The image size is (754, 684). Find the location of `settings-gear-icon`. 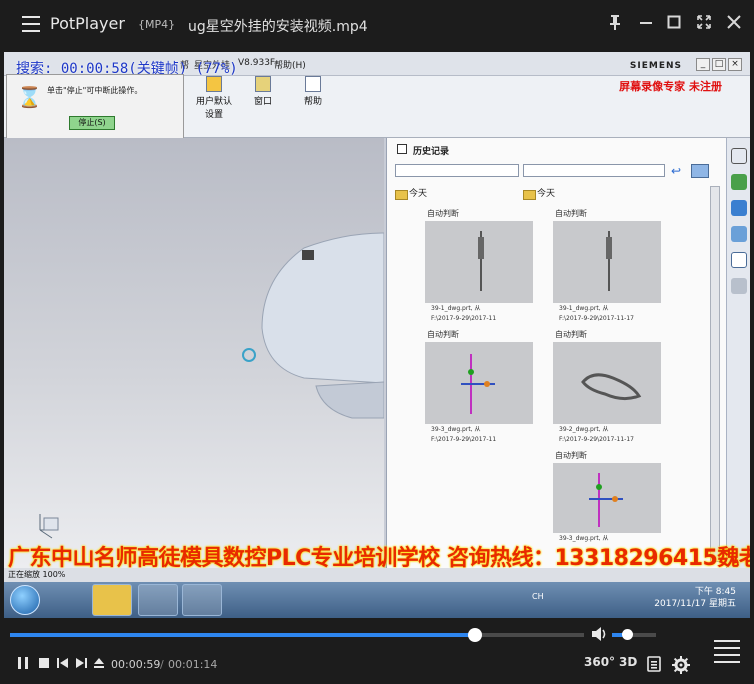

settings-gear-icon is located at coordinates (681, 667).